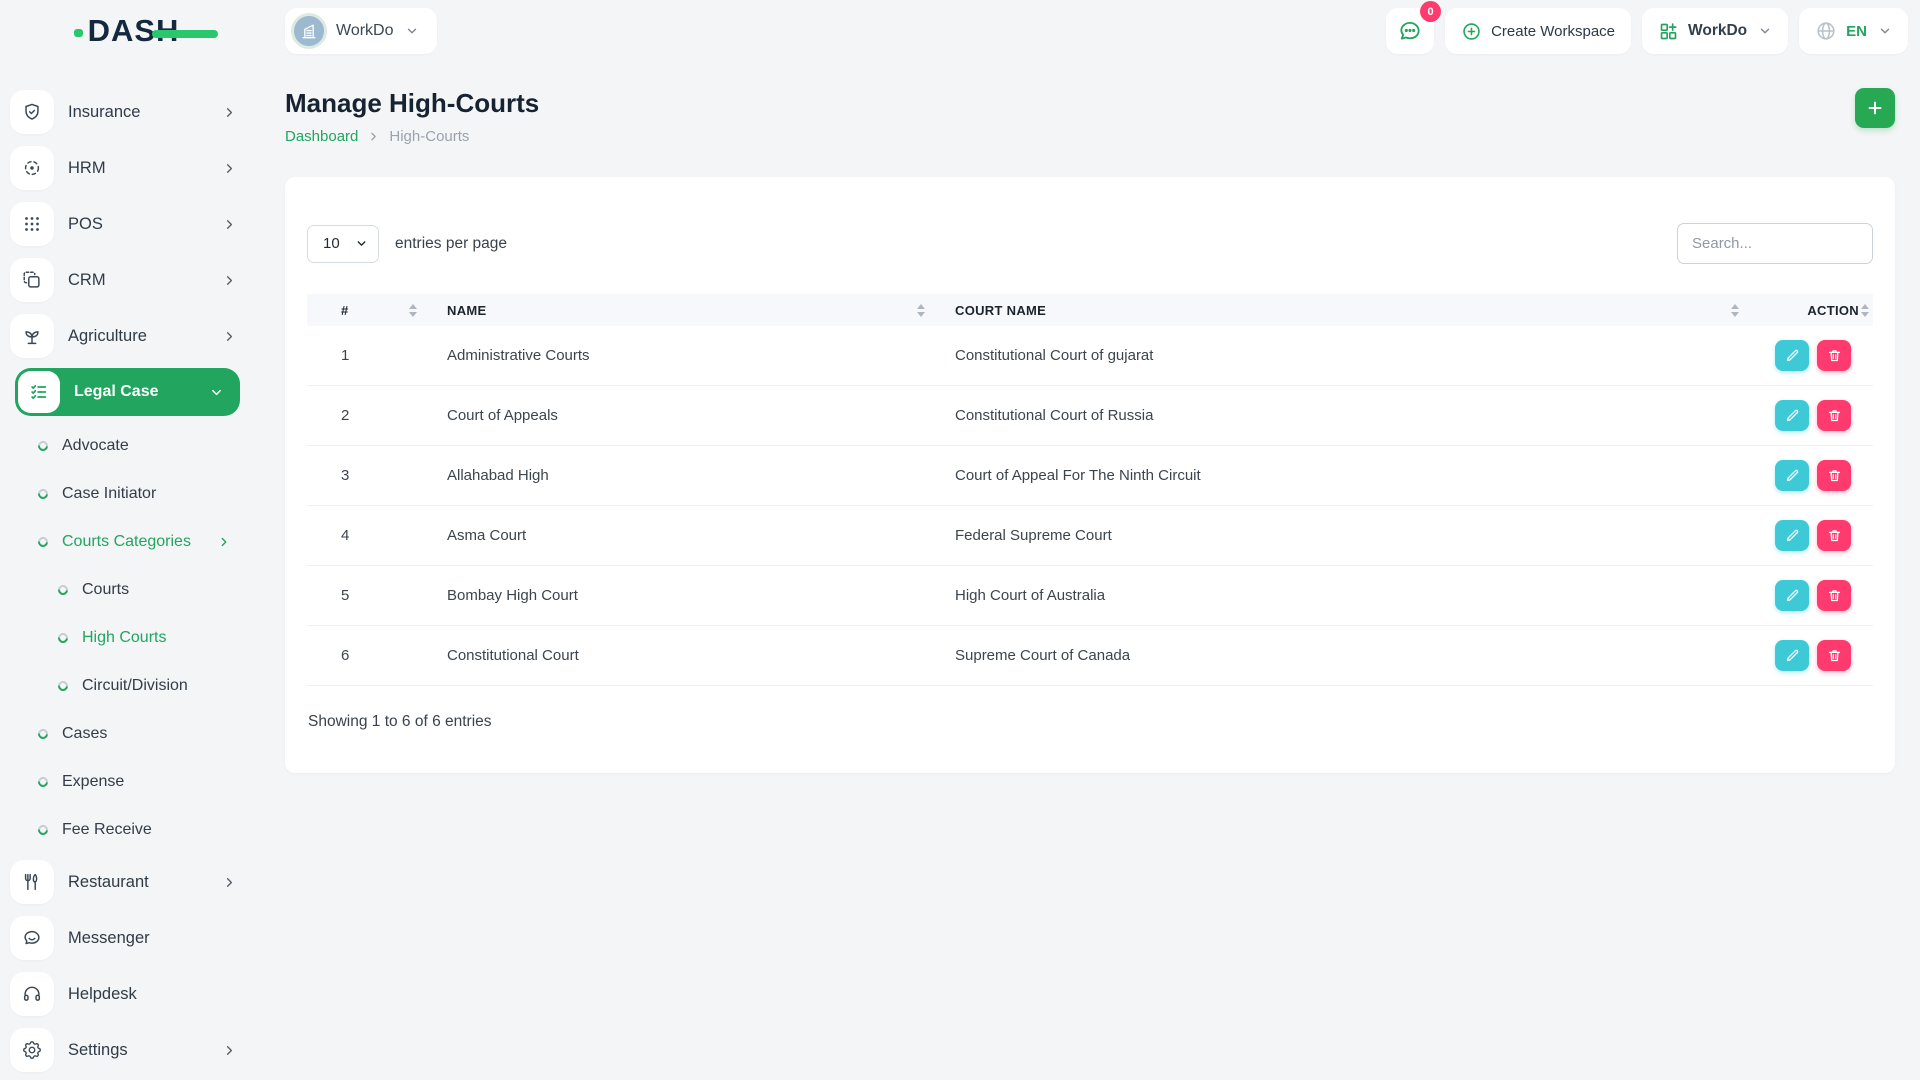 Image resolution: width=1920 pixels, height=1080 pixels. I want to click on app-menu-dropdown: WorkDo, so click(1715, 31).